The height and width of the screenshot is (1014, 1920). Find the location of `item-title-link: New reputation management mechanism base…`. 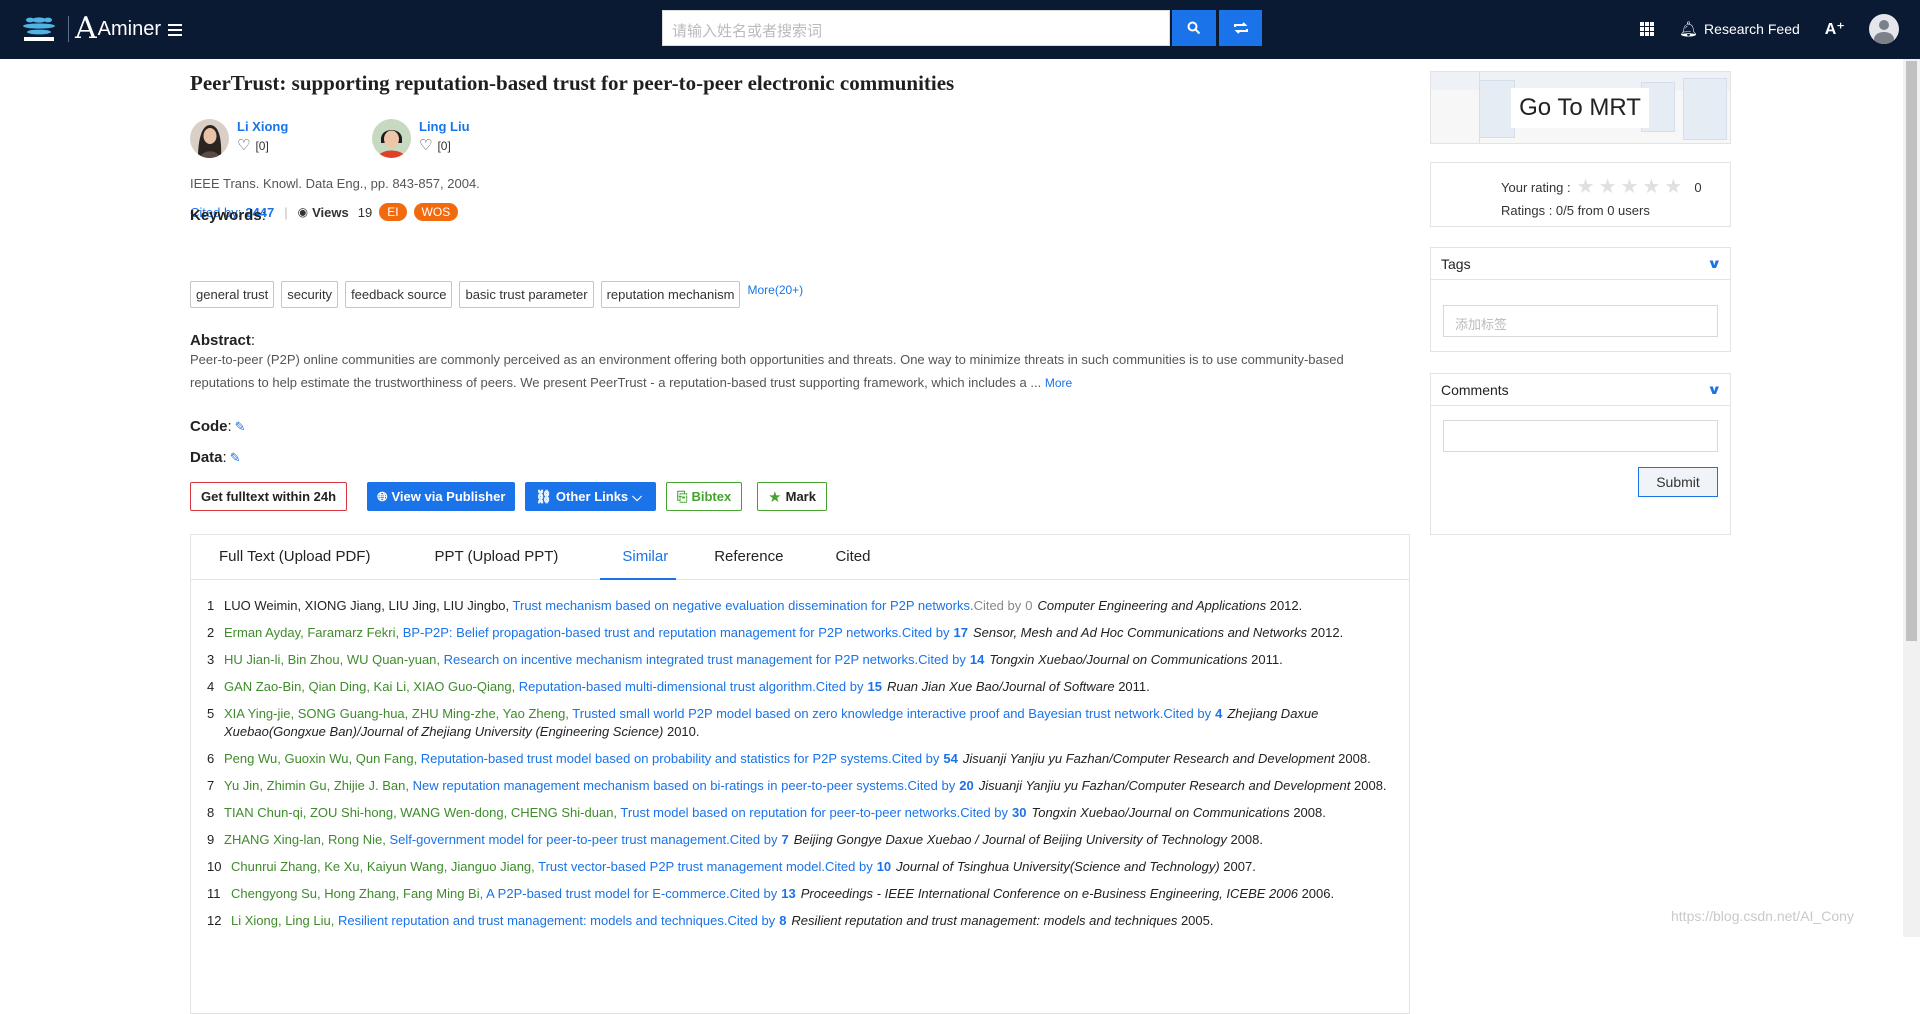

item-title-link: New reputation management mechanism base… is located at coordinates (660, 785).